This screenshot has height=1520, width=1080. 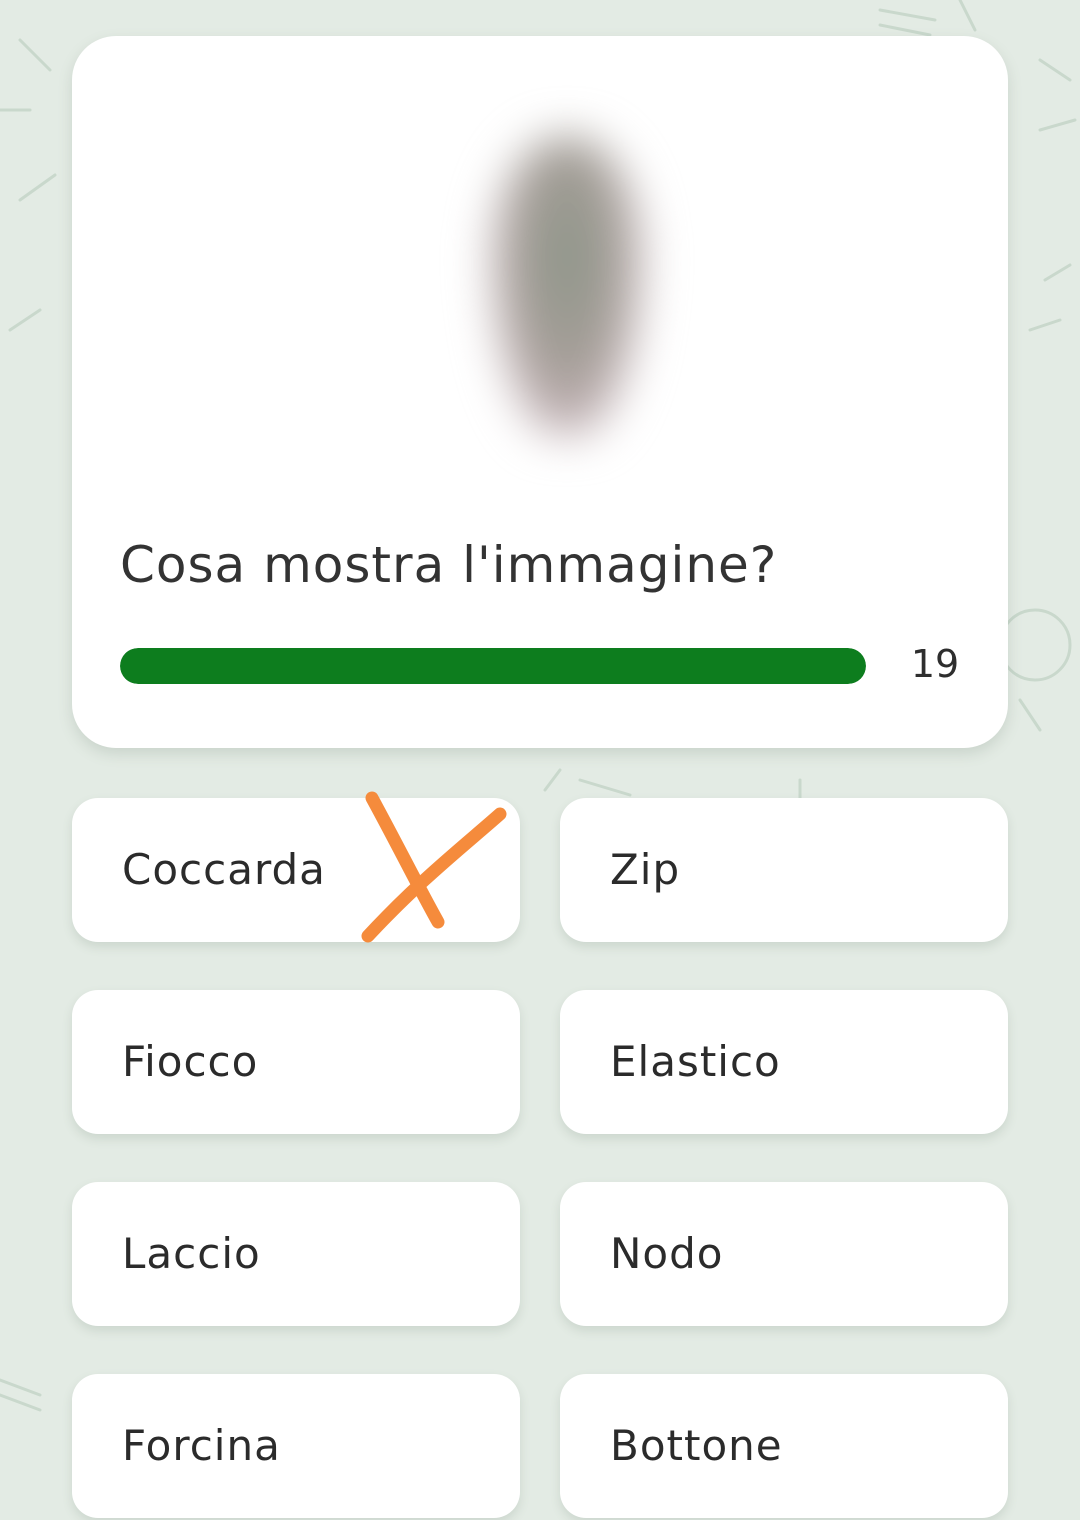 I want to click on timer-progress-fill, so click(x=493, y=666).